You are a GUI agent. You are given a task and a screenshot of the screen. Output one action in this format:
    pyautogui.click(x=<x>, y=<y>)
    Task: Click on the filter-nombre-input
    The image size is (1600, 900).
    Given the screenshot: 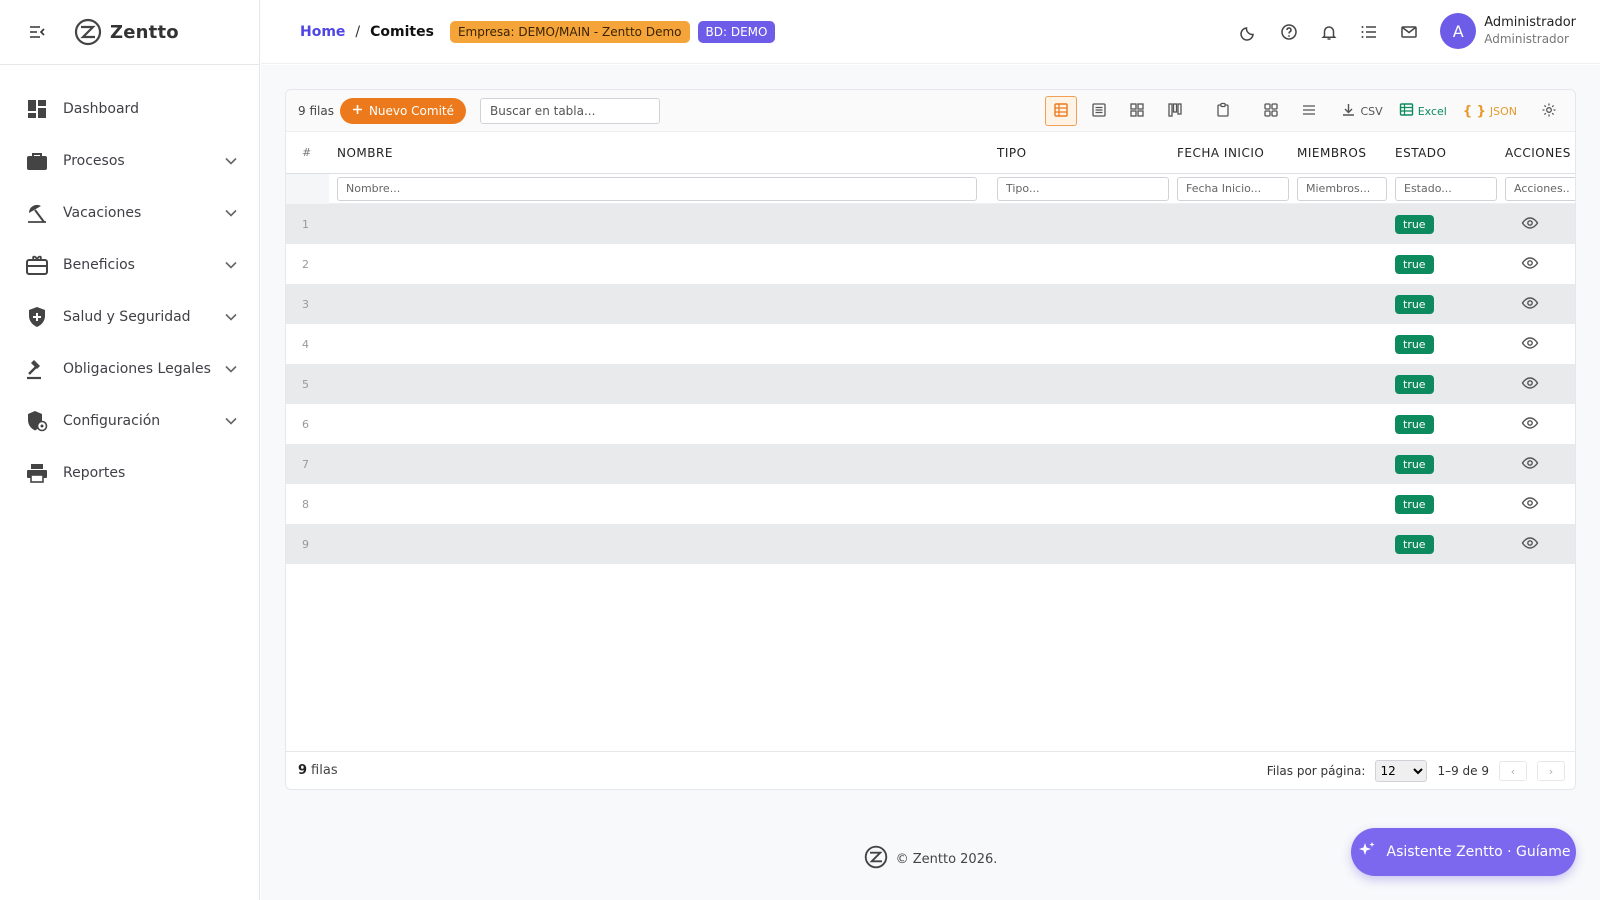 What is the action you would take?
    pyautogui.click(x=657, y=188)
    